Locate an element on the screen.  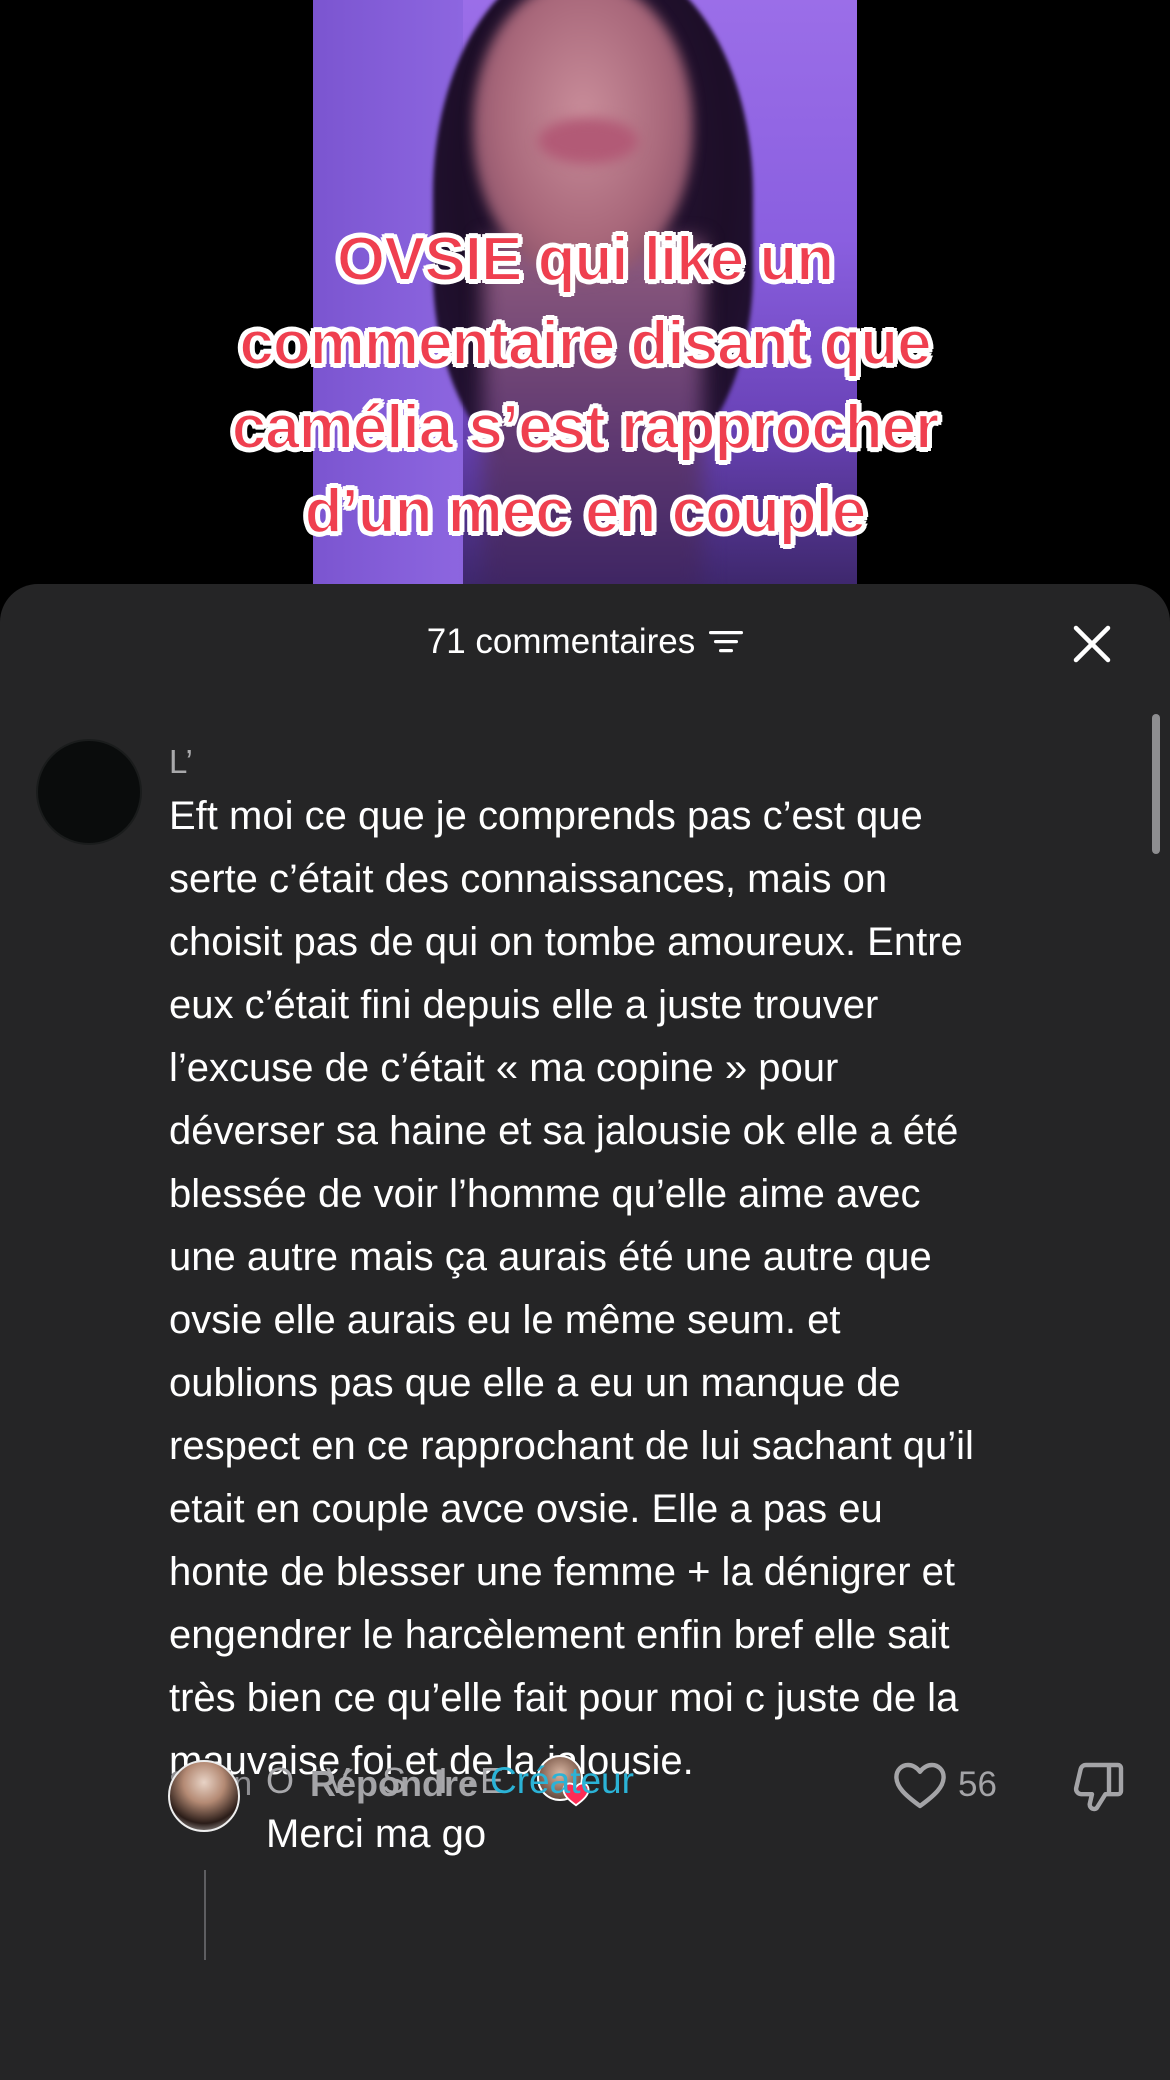
comments-header: 71 commentaires is located at coordinates (585, 642).